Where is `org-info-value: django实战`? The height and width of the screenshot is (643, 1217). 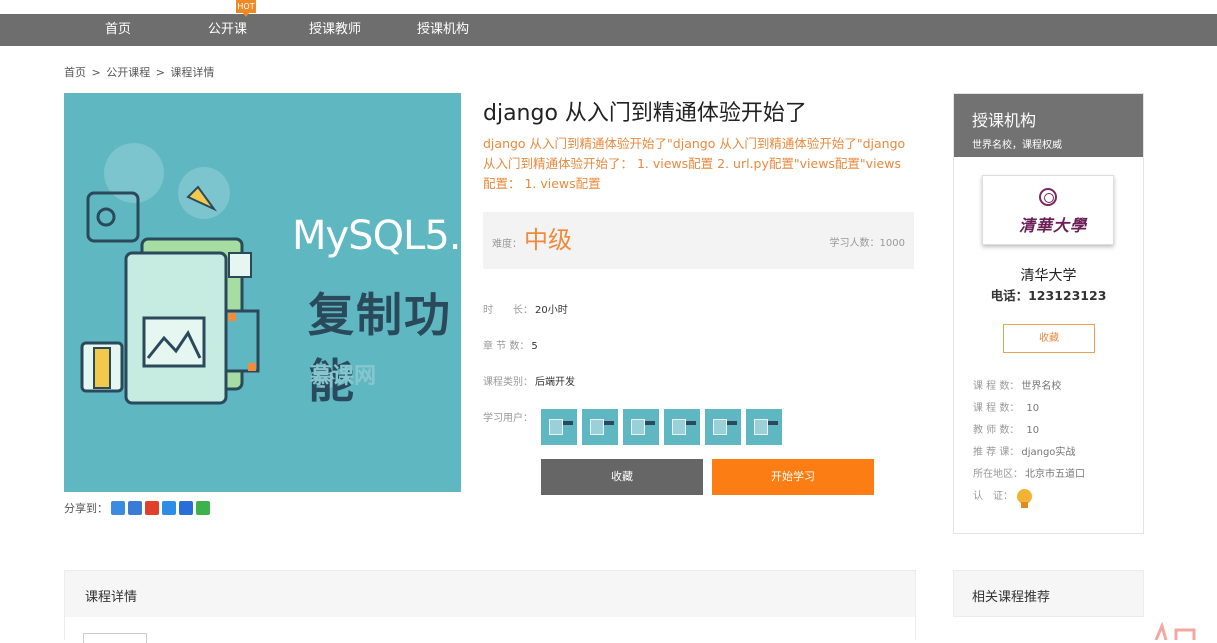
org-info-value: django实战 is located at coordinates (1048, 452).